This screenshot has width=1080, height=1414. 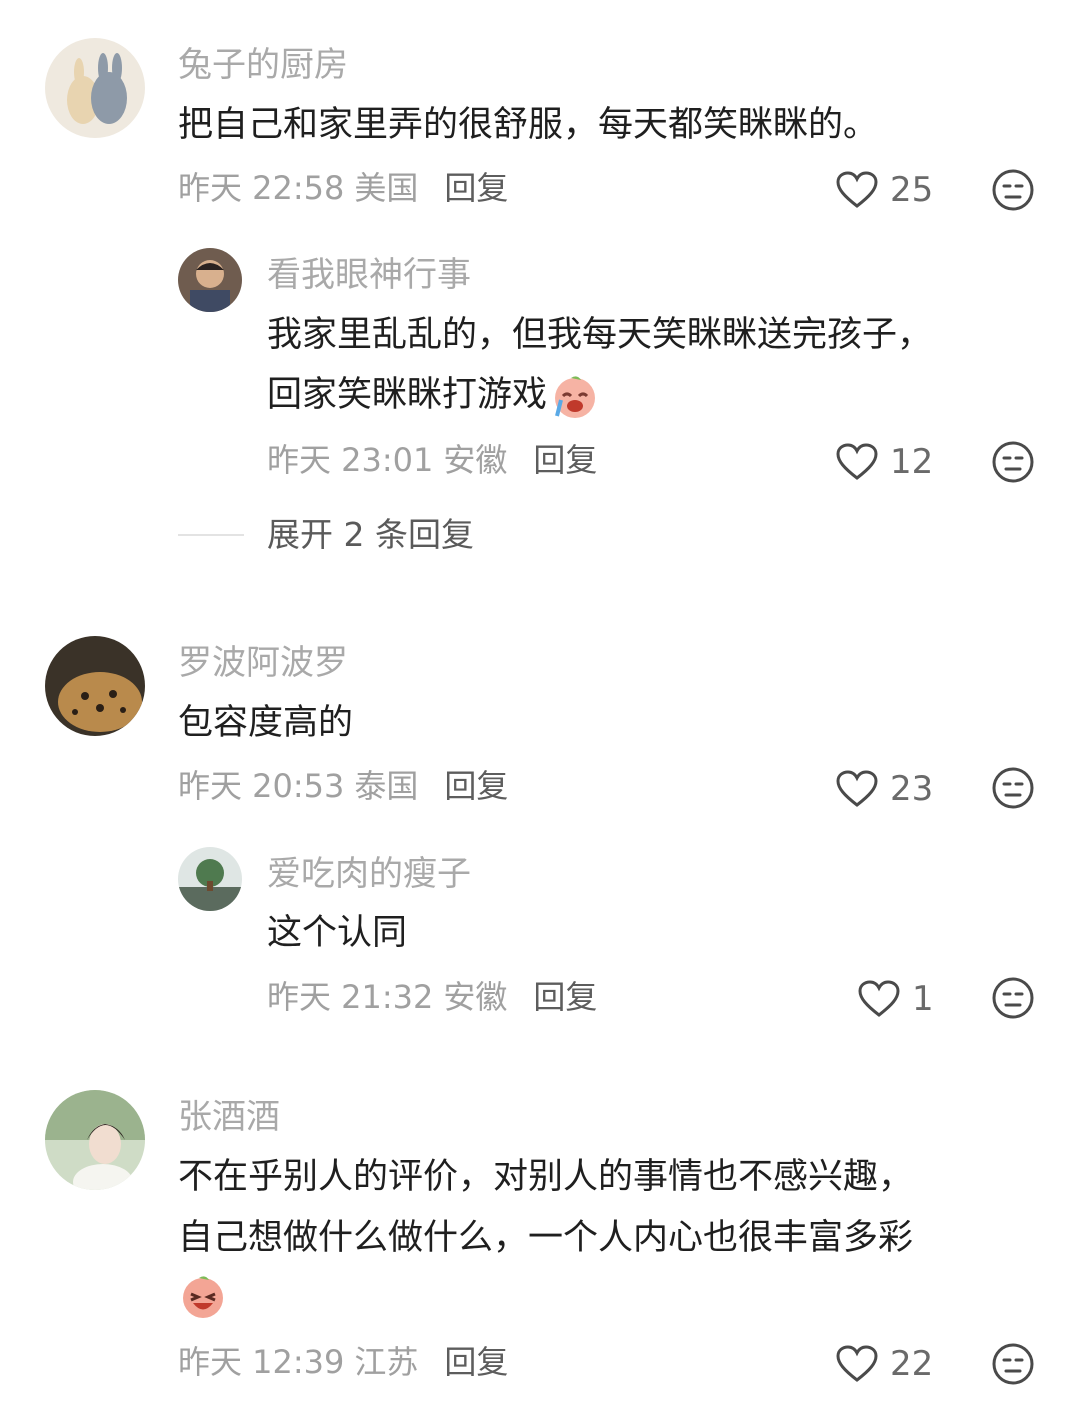 I want to click on username: 张酒酒, so click(x=229, y=1117).